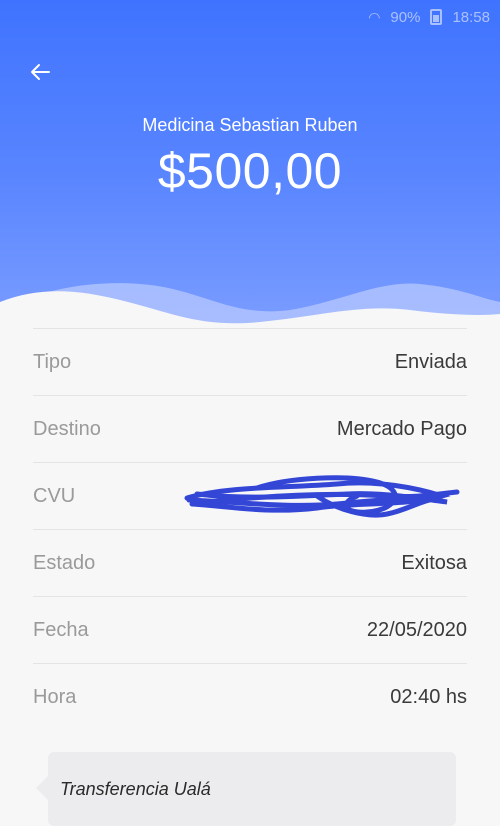  I want to click on status-bar: ◠ 90% 18:58, so click(429, 17).